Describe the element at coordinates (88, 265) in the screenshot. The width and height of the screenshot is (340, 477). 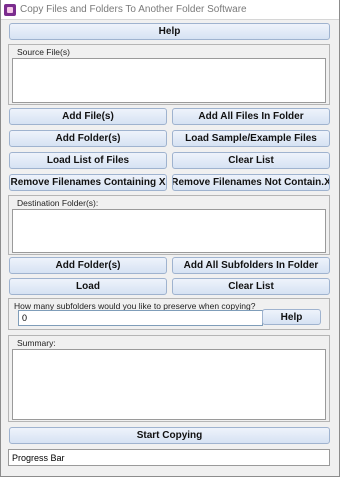
I see `destination-add-folders-button: Add Folder(s)` at that location.